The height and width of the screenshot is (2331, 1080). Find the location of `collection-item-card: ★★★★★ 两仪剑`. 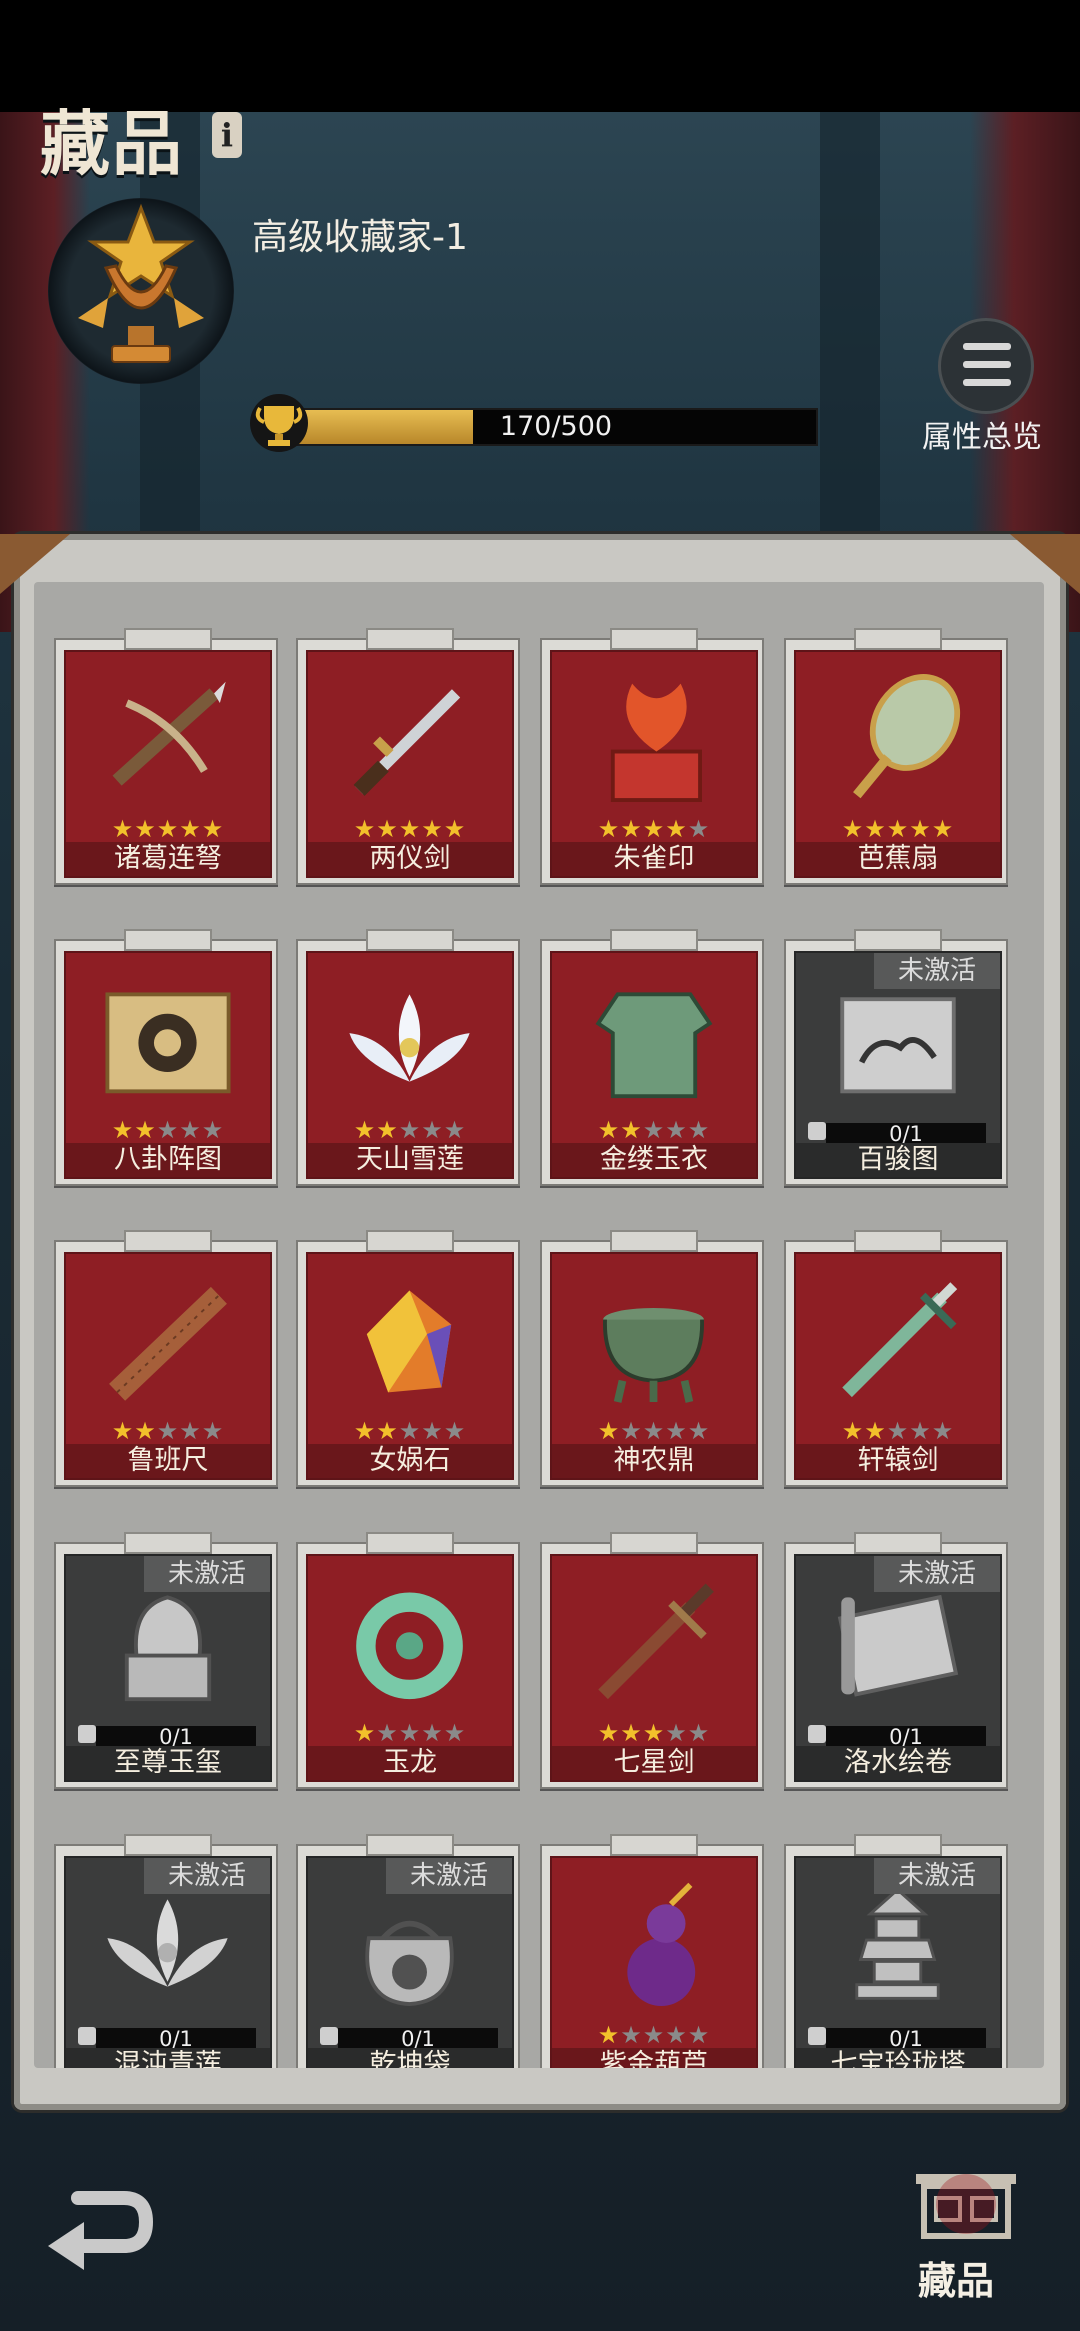

collection-item-card: ★★★★★ 两仪剑 is located at coordinates (408, 756).